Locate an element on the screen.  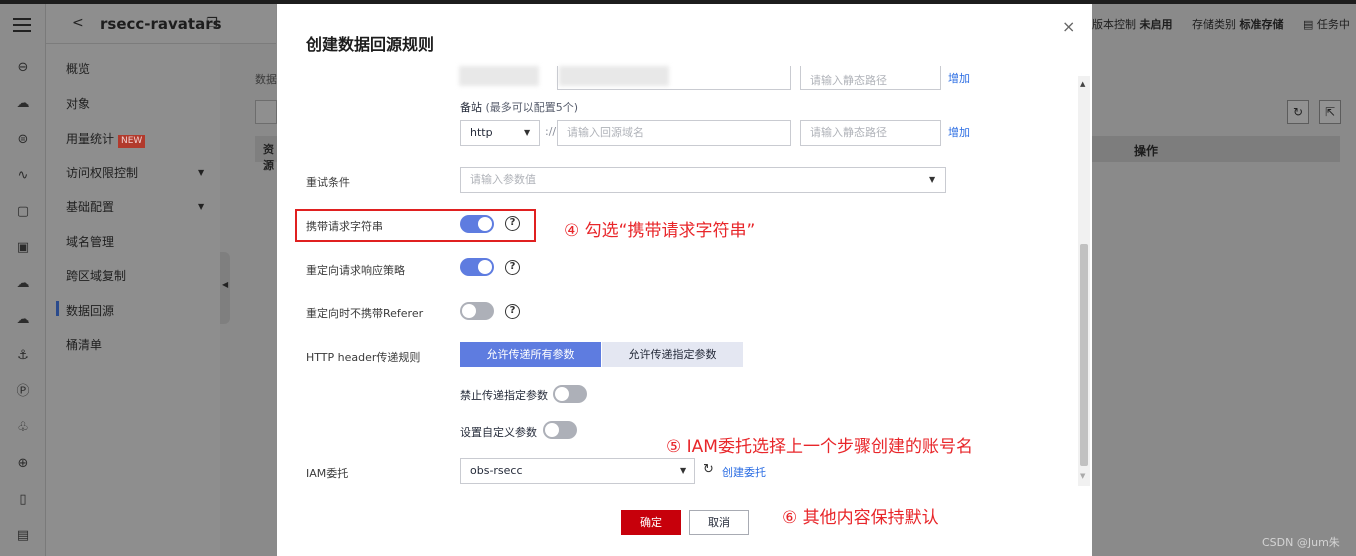
scroll-thumb is located at coordinates (1084, 355).